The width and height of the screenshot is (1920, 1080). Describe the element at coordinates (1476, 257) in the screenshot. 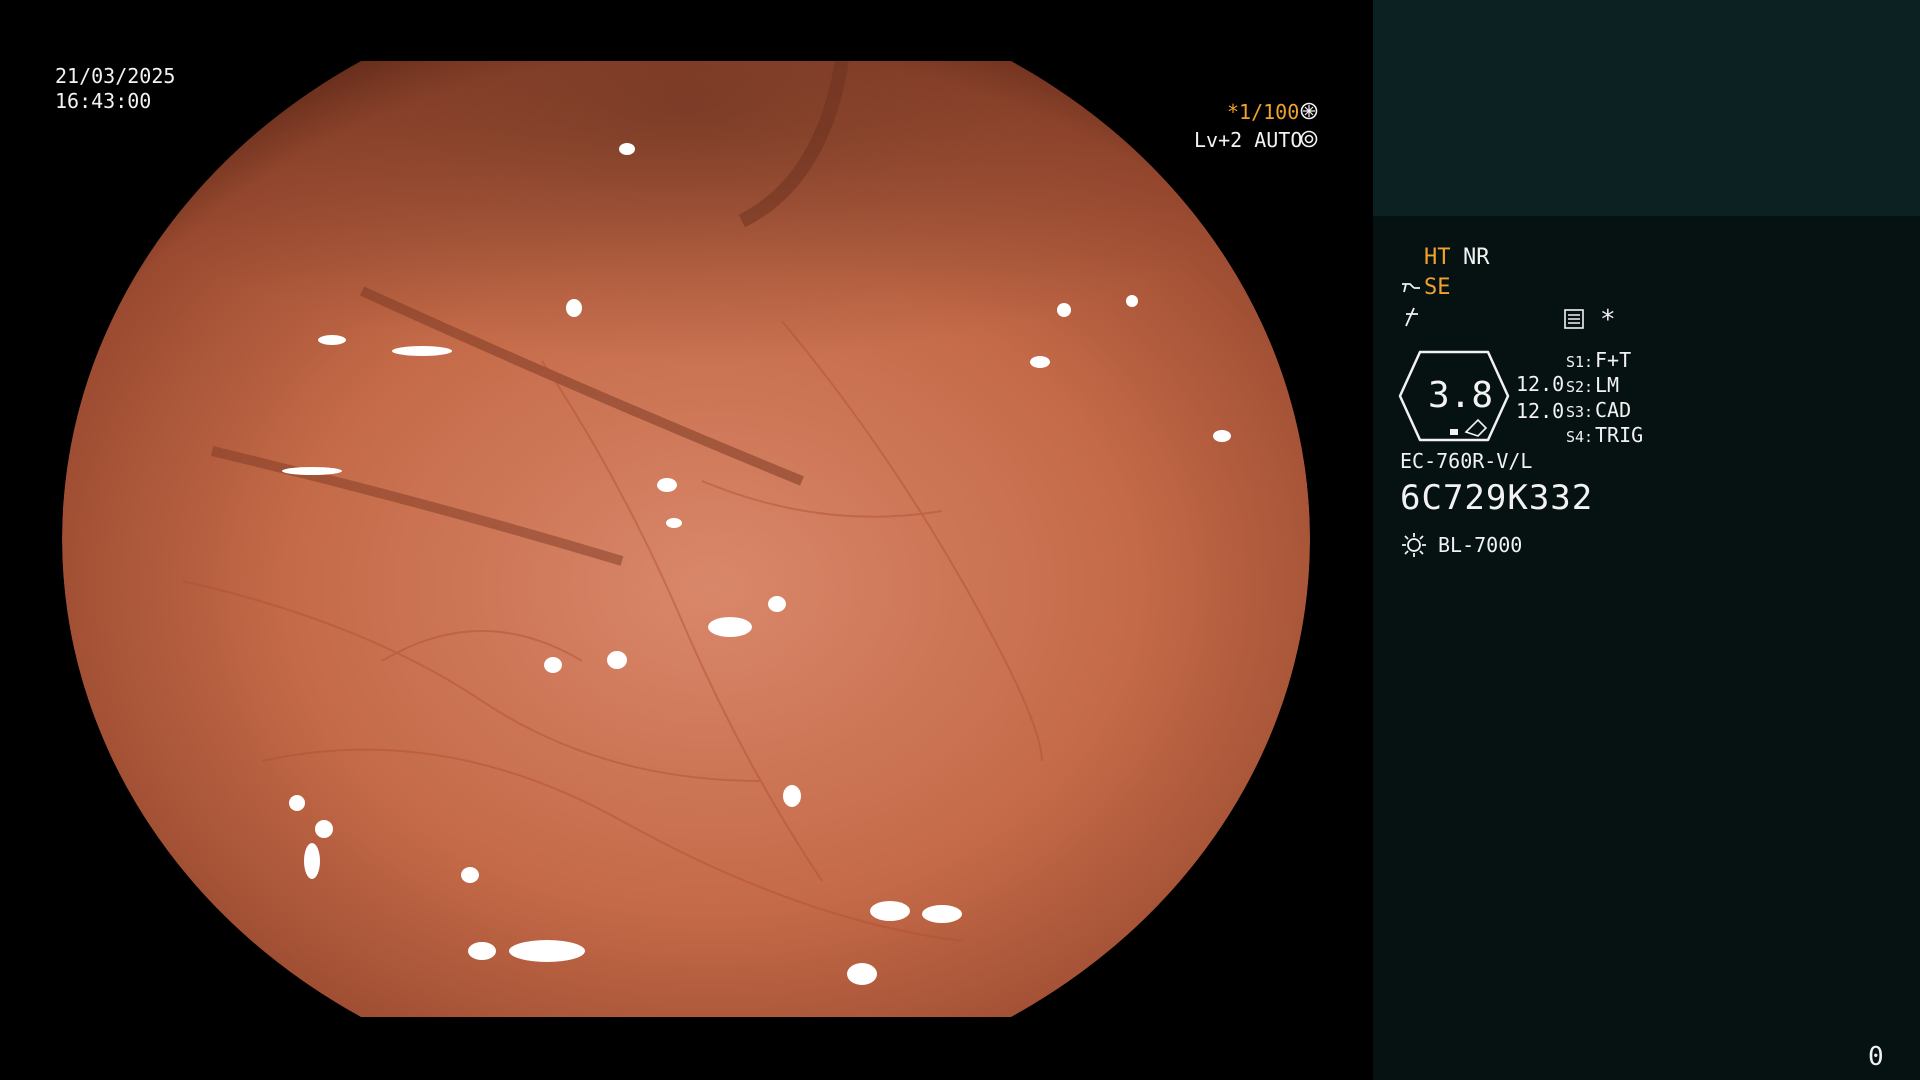

I see `nr-label: NR` at that location.